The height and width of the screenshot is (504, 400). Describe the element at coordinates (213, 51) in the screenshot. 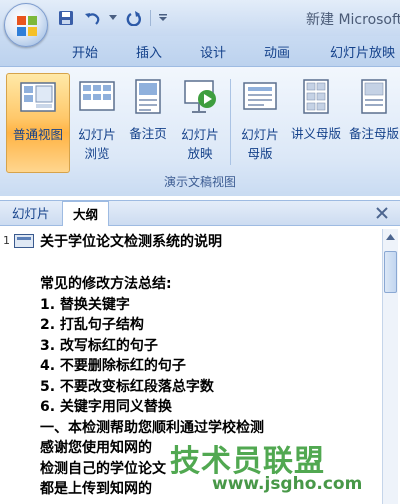

I see `tab-design: 设计` at that location.